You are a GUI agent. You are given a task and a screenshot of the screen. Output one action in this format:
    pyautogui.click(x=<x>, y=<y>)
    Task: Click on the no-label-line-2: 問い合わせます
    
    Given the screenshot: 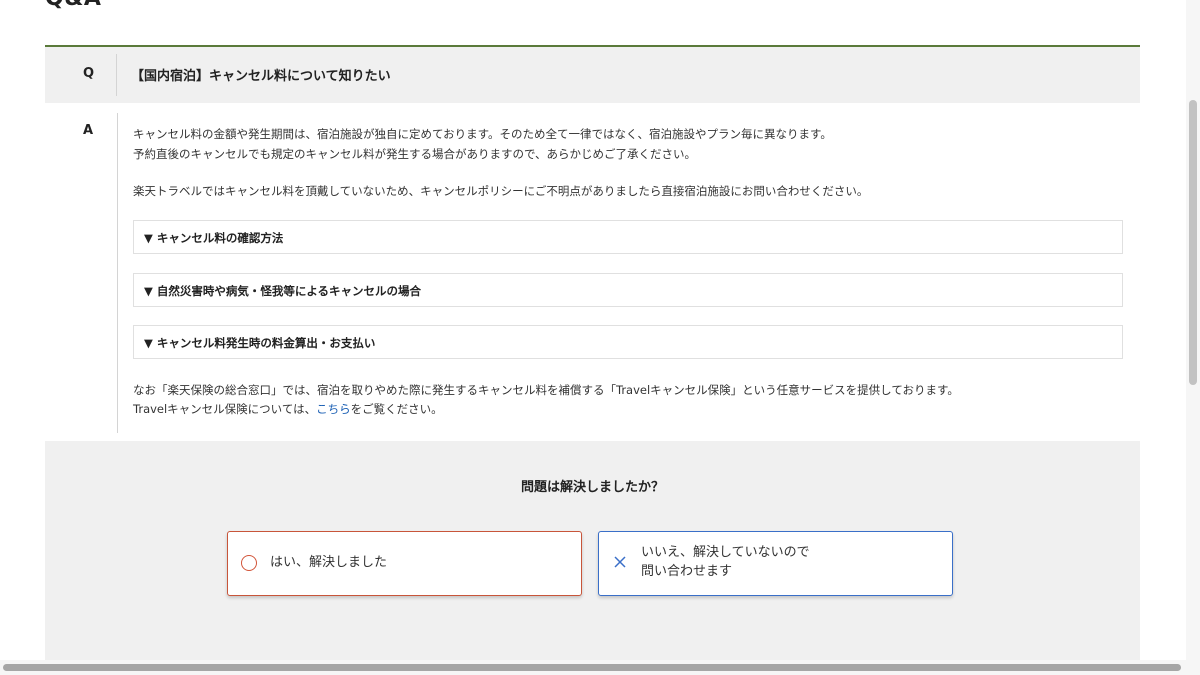 What is the action you would take?
    pyautogui.click(x=687, y=571)
    